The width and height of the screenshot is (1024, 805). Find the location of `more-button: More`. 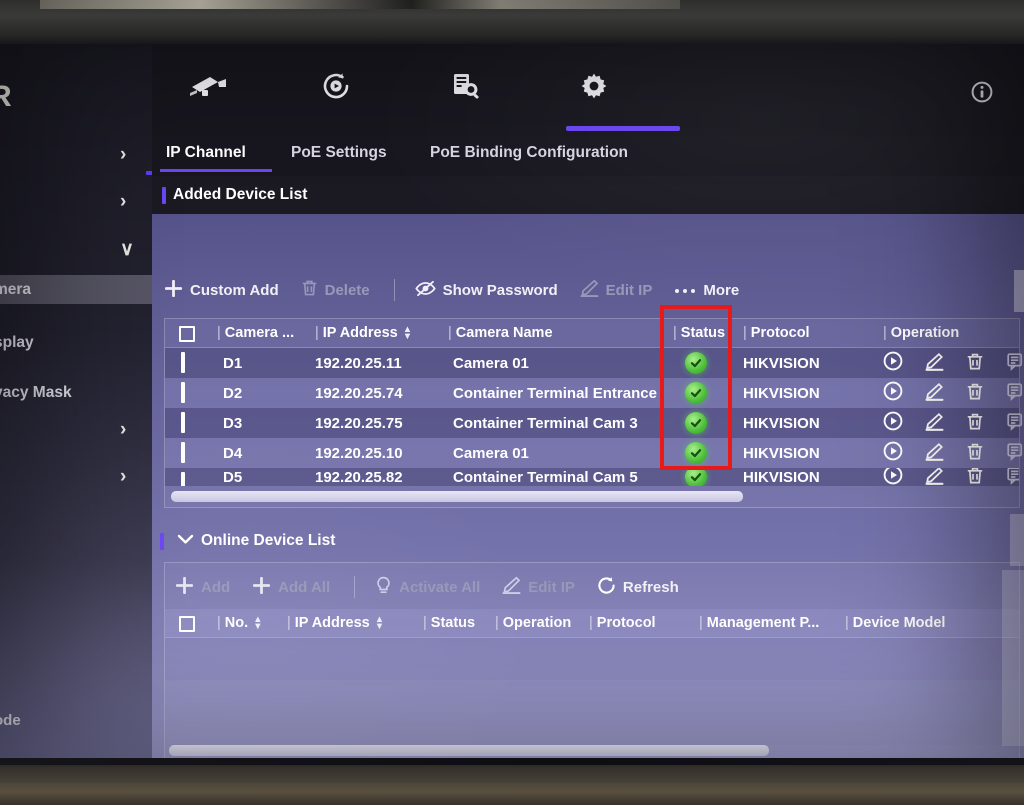

more-button: More is located at coordinates (706, 290).